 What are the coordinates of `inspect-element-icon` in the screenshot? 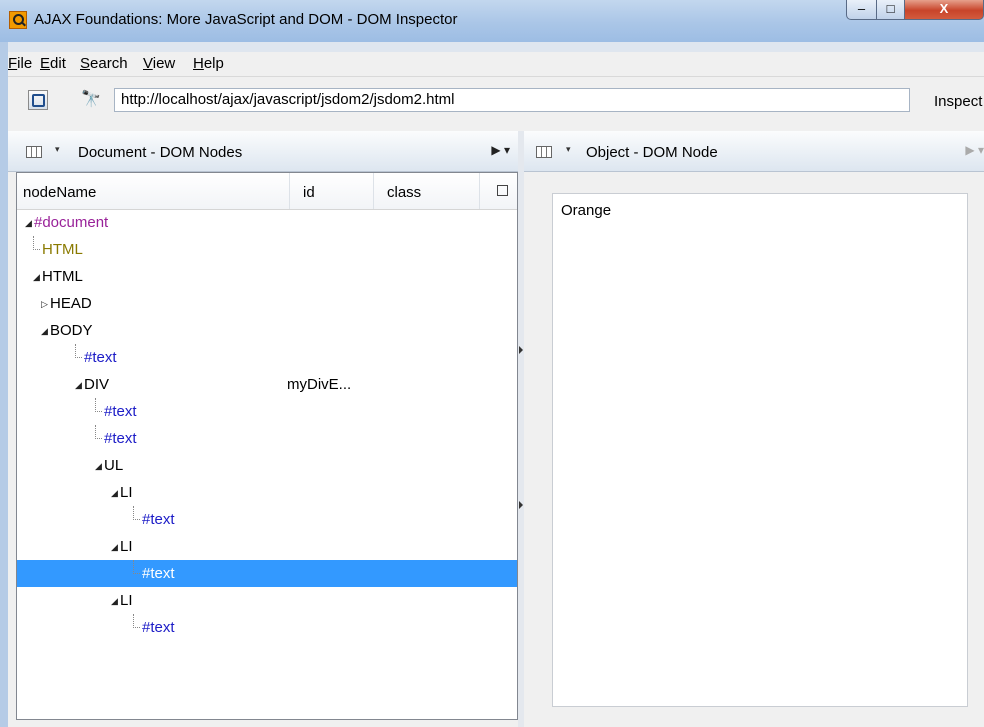 It's located at (38, 100).